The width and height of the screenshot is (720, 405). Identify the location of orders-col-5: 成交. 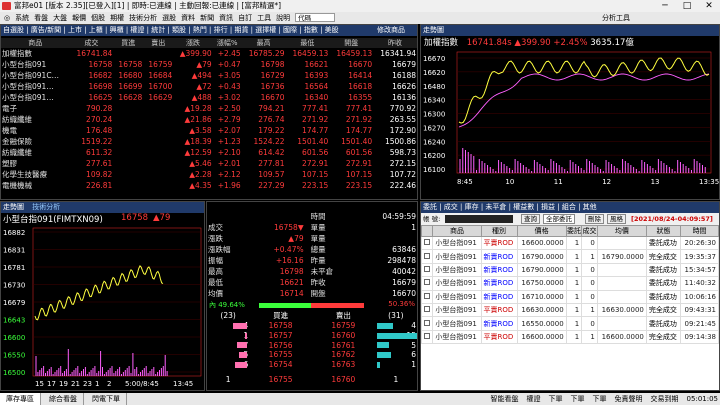
(589, 231).